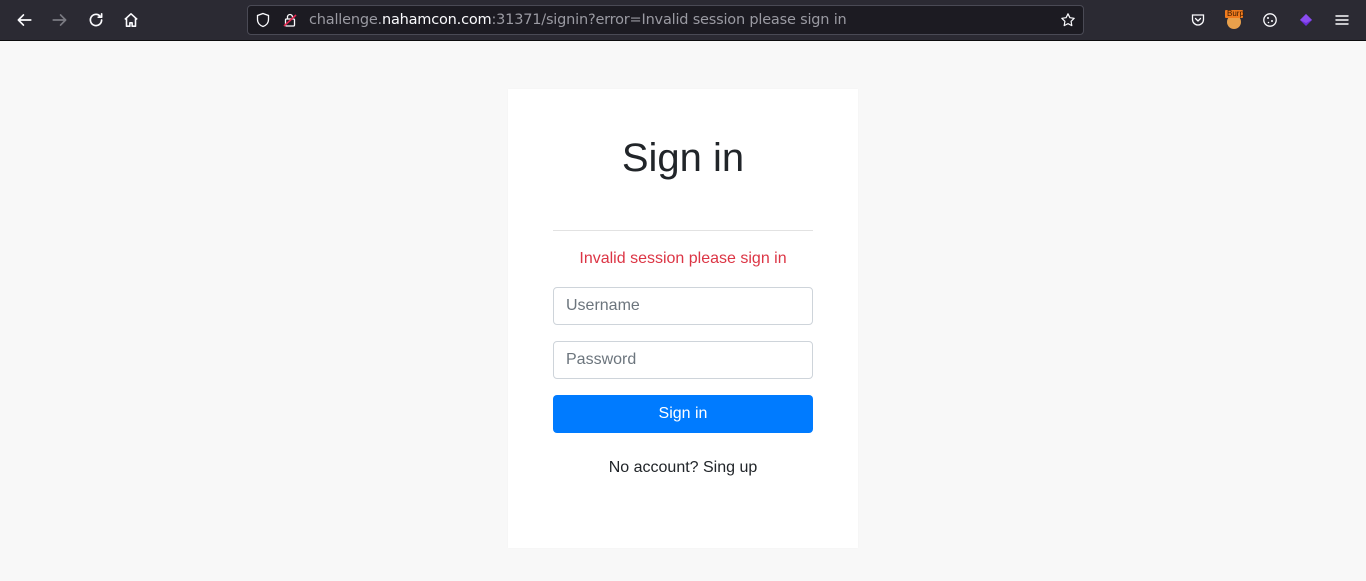  I want to click on password-input, so click(683, 360).